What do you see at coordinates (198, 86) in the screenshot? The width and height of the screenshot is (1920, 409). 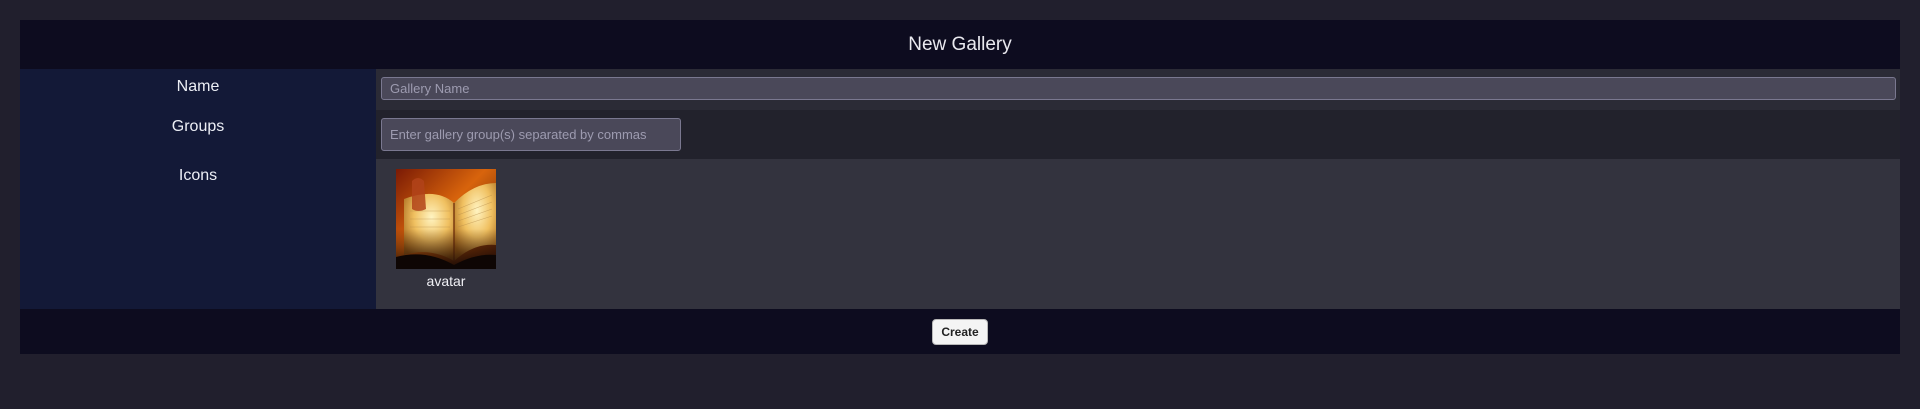 I see `name-label: Name` at bounding box center [198, 86].